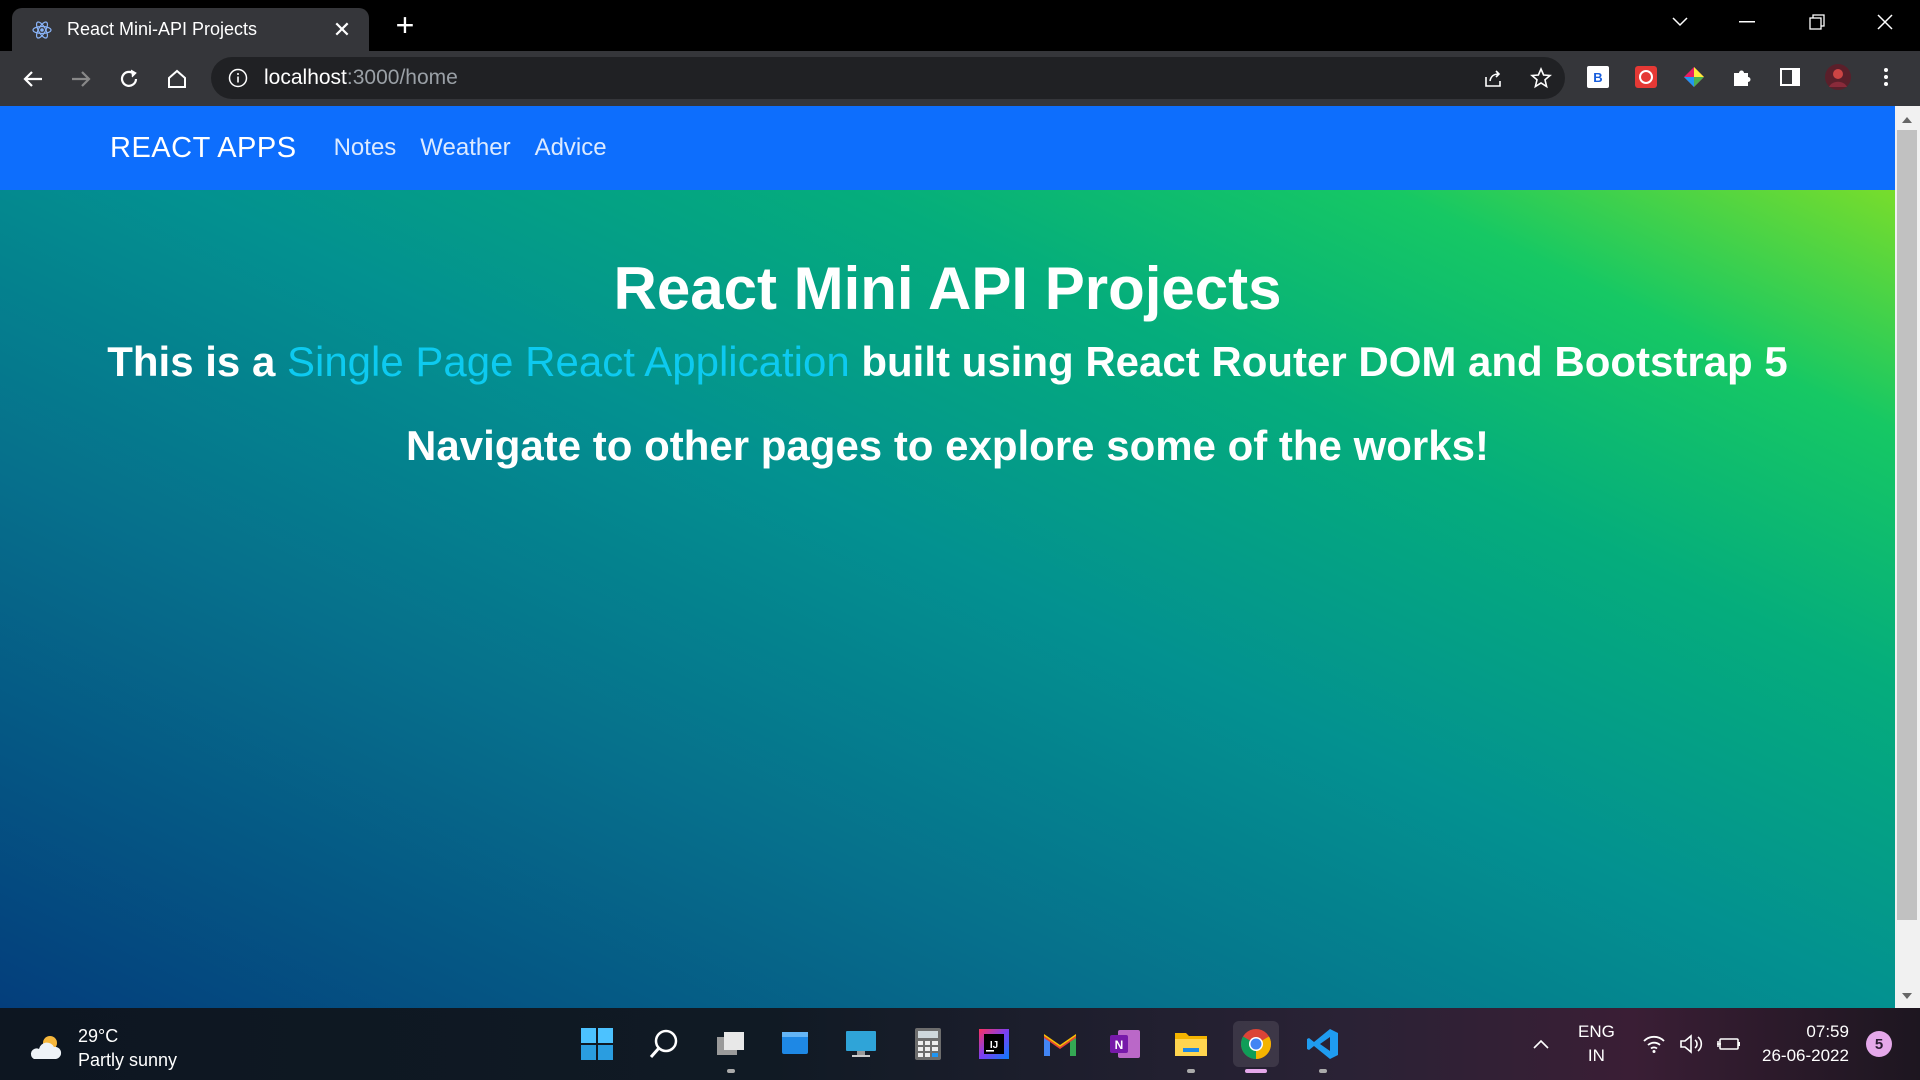  I want to click on chrome-icon, so click(1256, 1047).